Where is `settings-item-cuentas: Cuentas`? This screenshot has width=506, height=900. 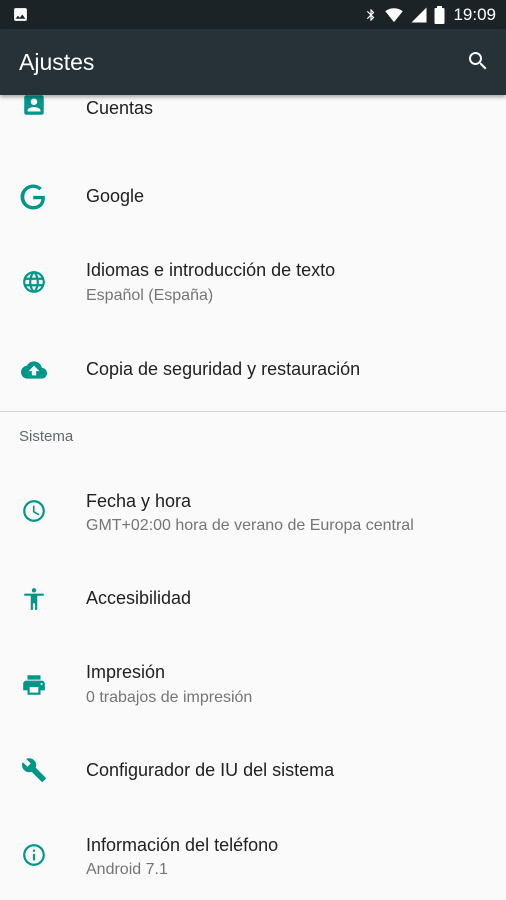
settings-item-cuentas: Cuentas is located at coordinates (253, 120).